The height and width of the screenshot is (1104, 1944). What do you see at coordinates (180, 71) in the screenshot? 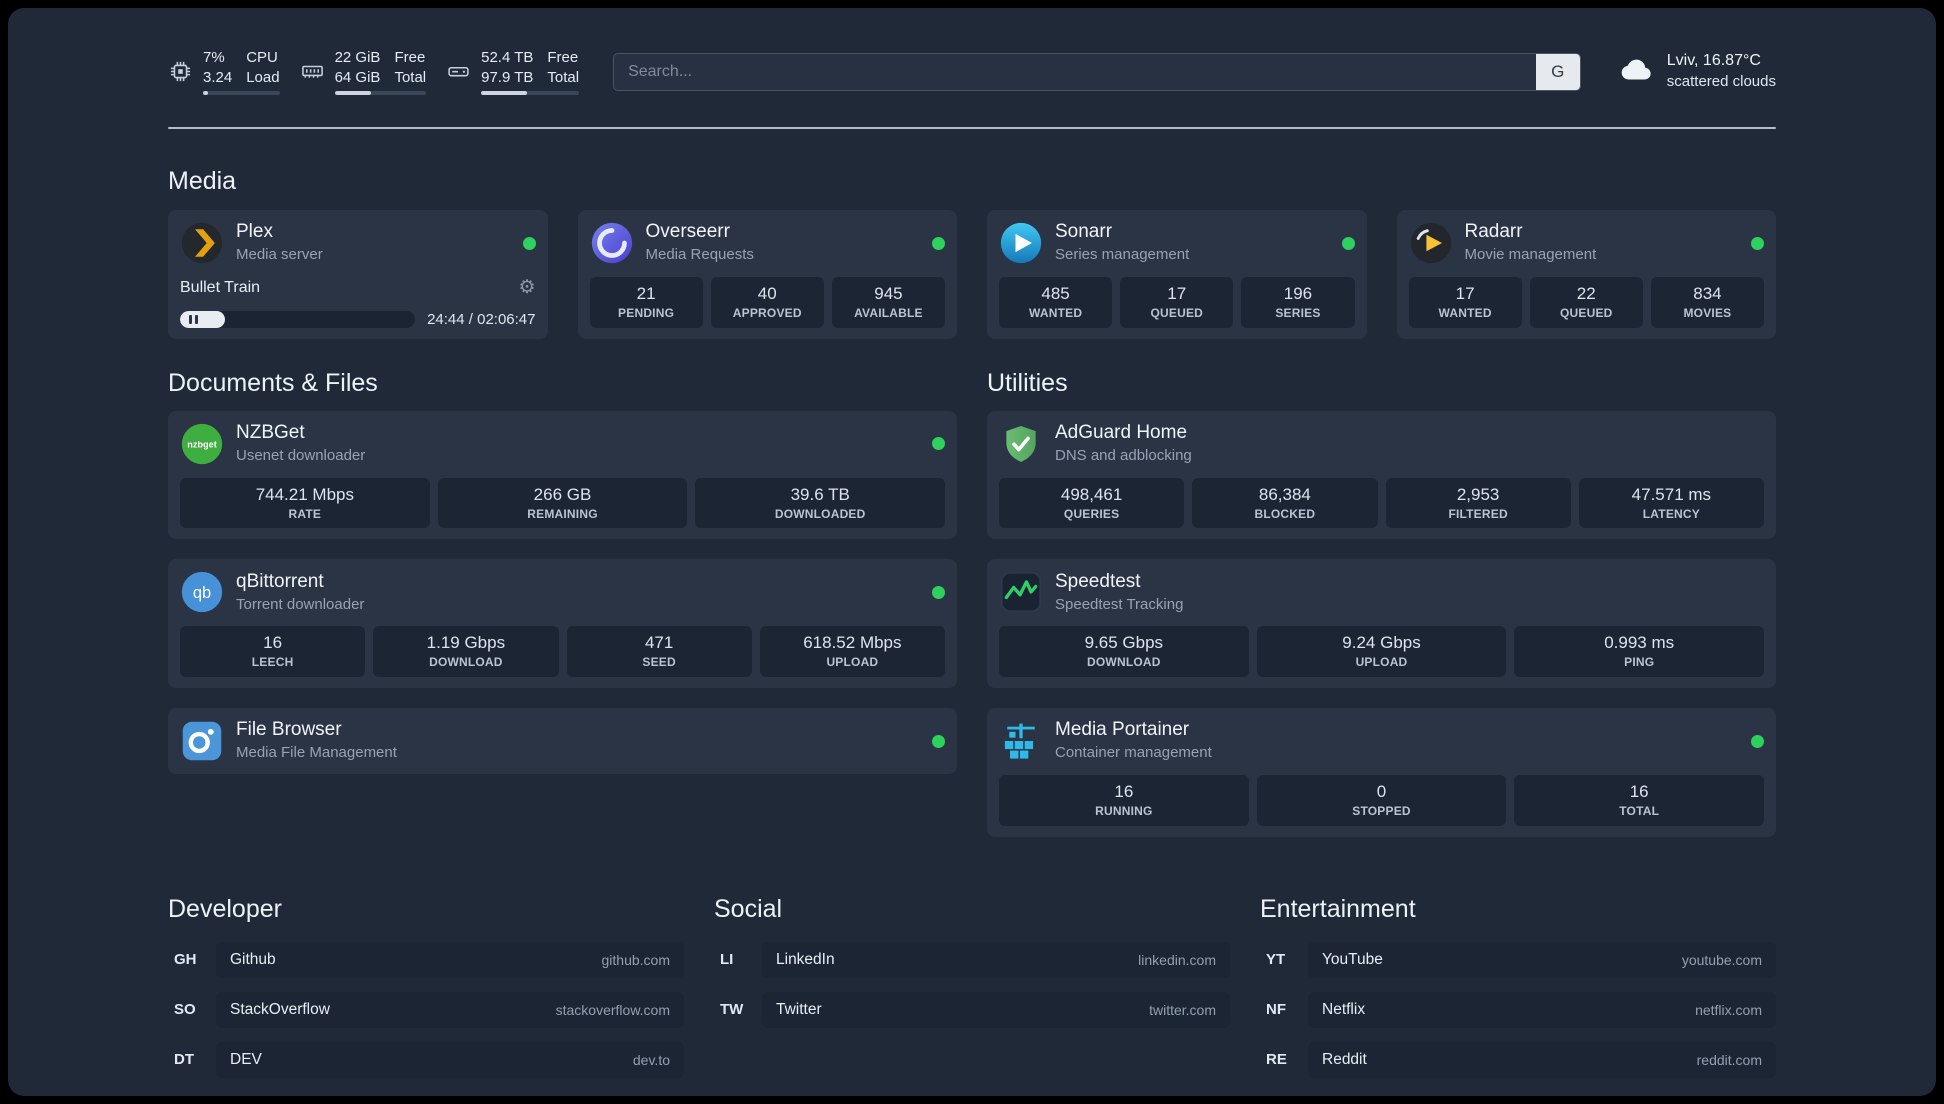
I see `cpu-icon` at bounding box center [180, 71].